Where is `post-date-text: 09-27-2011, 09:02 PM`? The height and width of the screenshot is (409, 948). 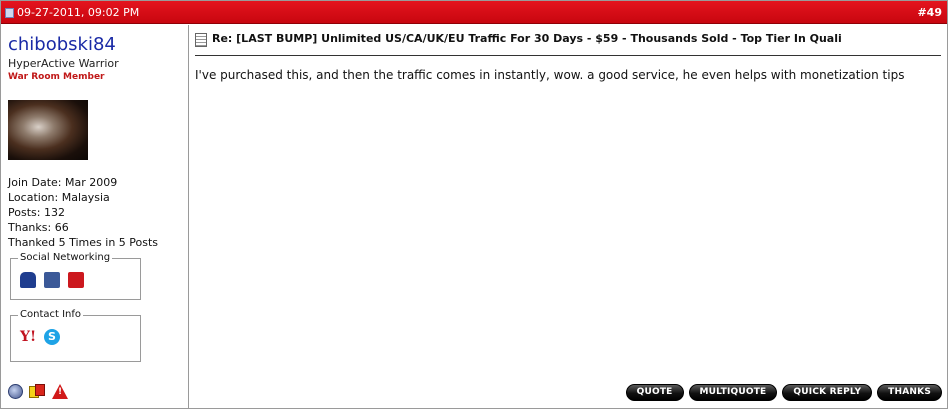
post-date-text: 09-27-2011, 09:02 PM is located at coordinates (78, 12).